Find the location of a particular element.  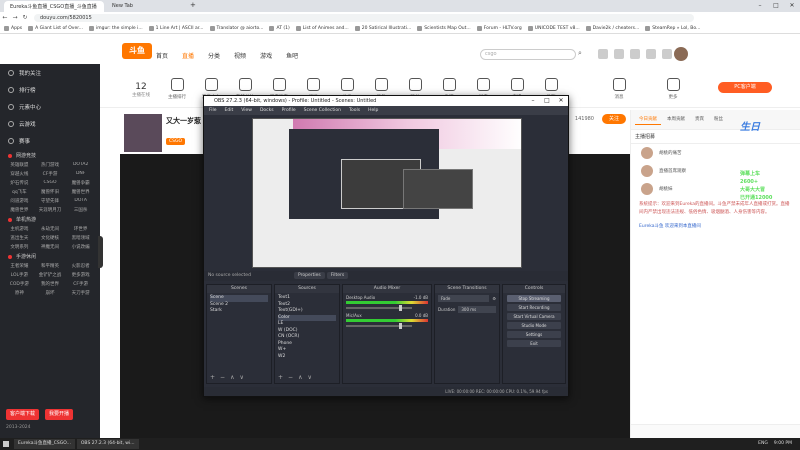

game-link: 魔兽怀旧 is located at coordinates (50, 192).